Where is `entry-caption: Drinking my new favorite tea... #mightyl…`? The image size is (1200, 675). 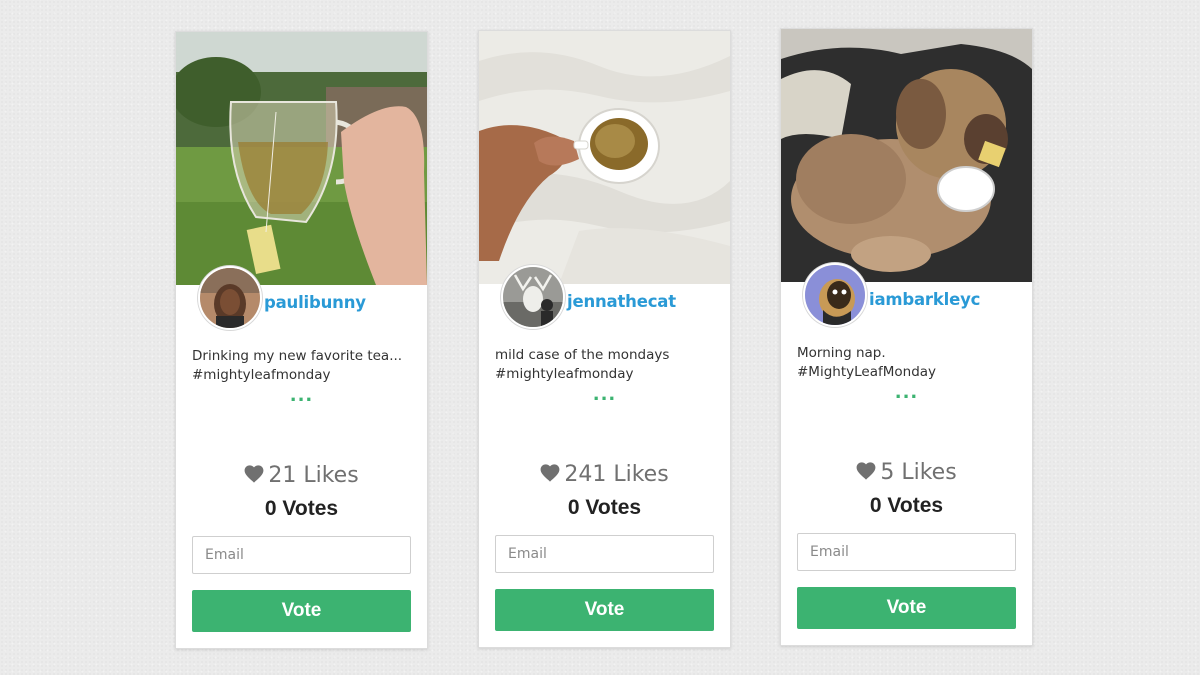
entry-caption: Drinking my new favorite tea... #mightyl… is located at coordinates (303, 366).